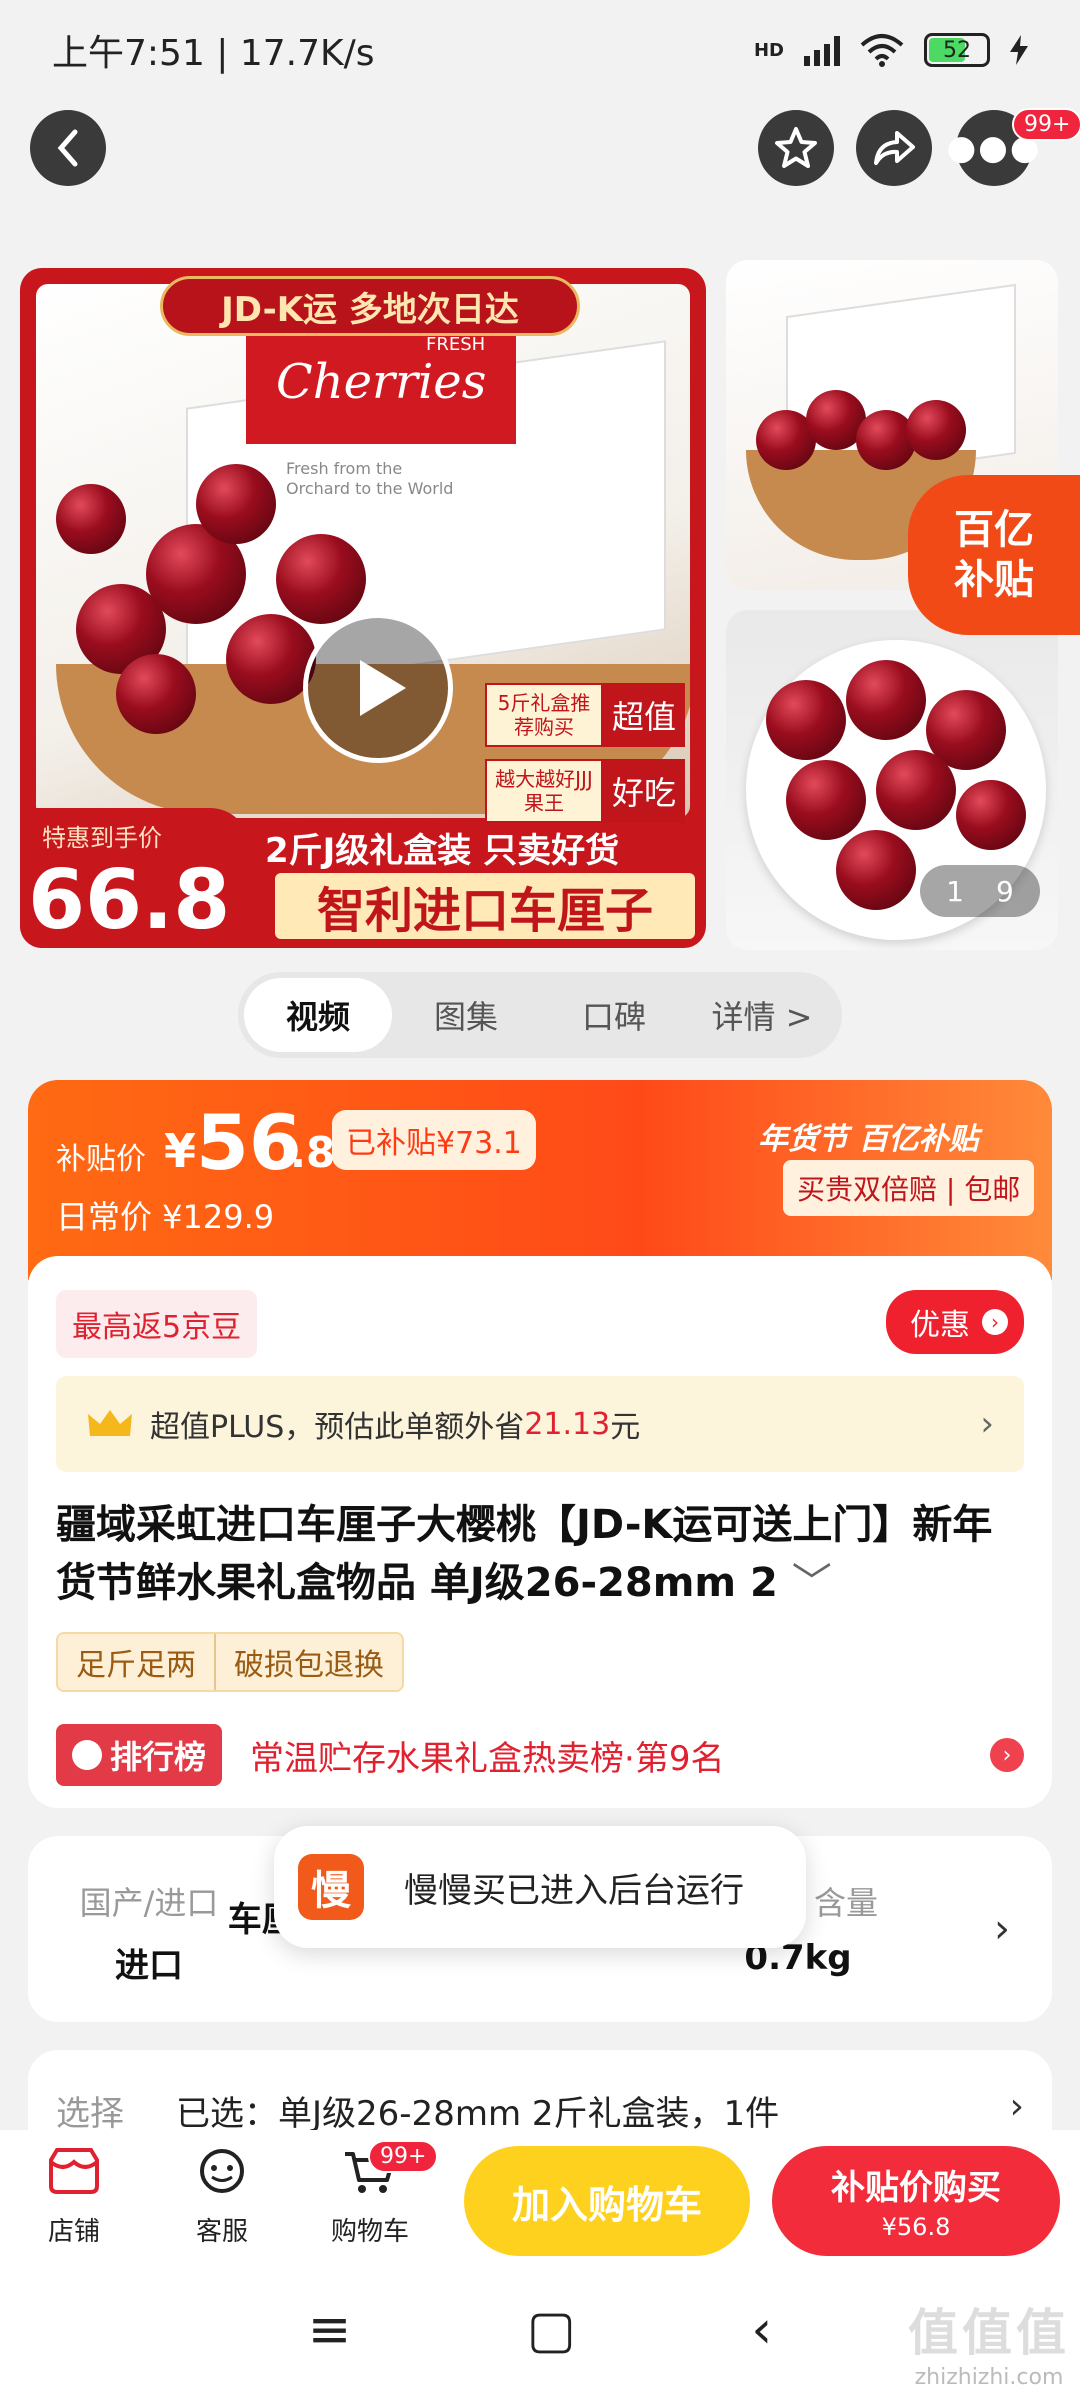 The image size is (1080, 2400). Describe the element at coordinates (330, 2330) in the screenshot. I see `menu-icon: ≡` at that location.